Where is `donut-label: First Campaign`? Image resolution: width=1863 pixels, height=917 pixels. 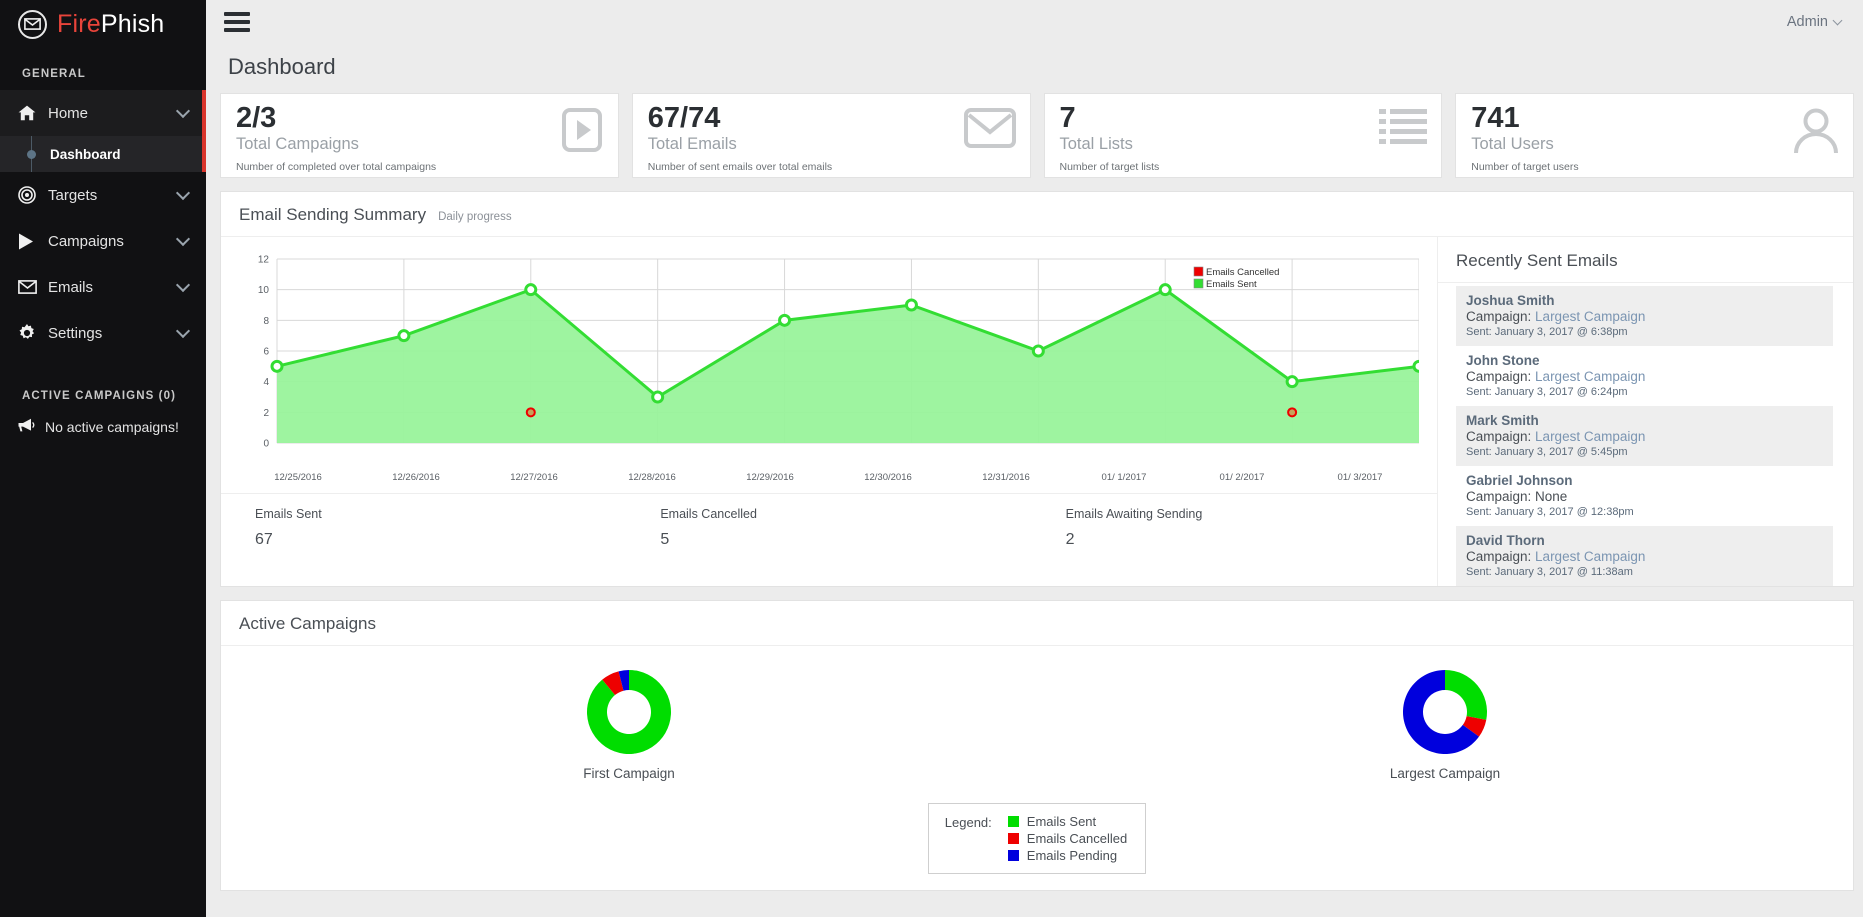 donut-label: First Campaign is located at coordinates (629, 773).